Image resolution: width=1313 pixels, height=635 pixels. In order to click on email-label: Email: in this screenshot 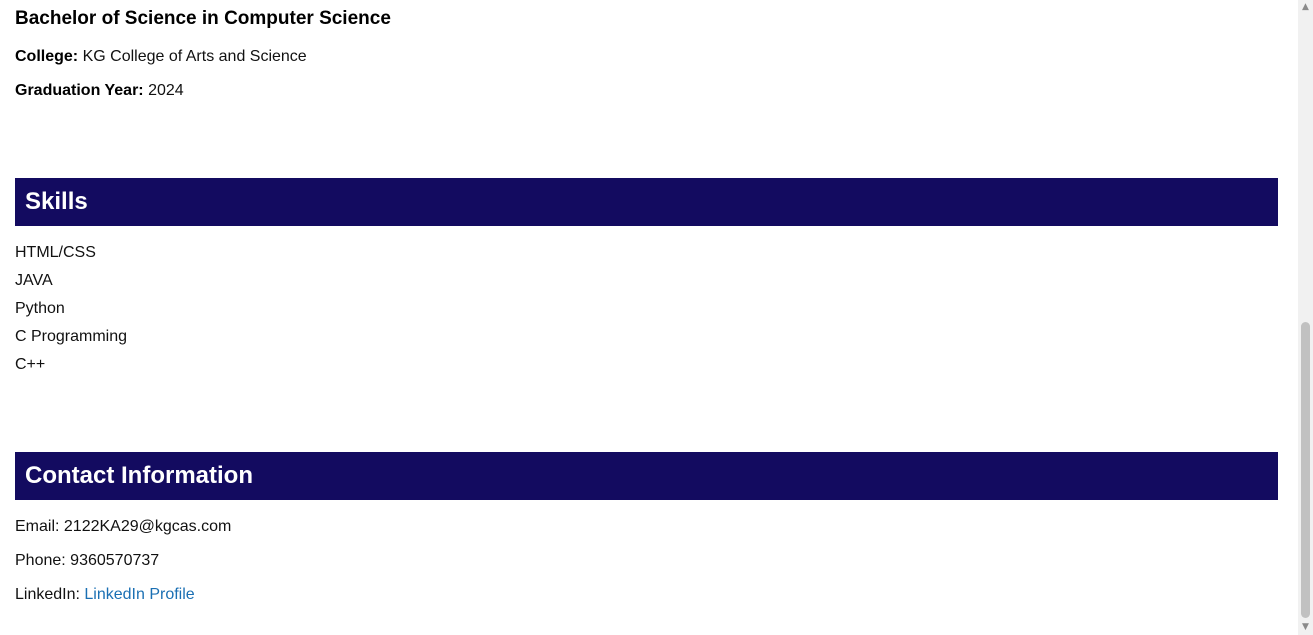, I will do `click(37, 526)`.